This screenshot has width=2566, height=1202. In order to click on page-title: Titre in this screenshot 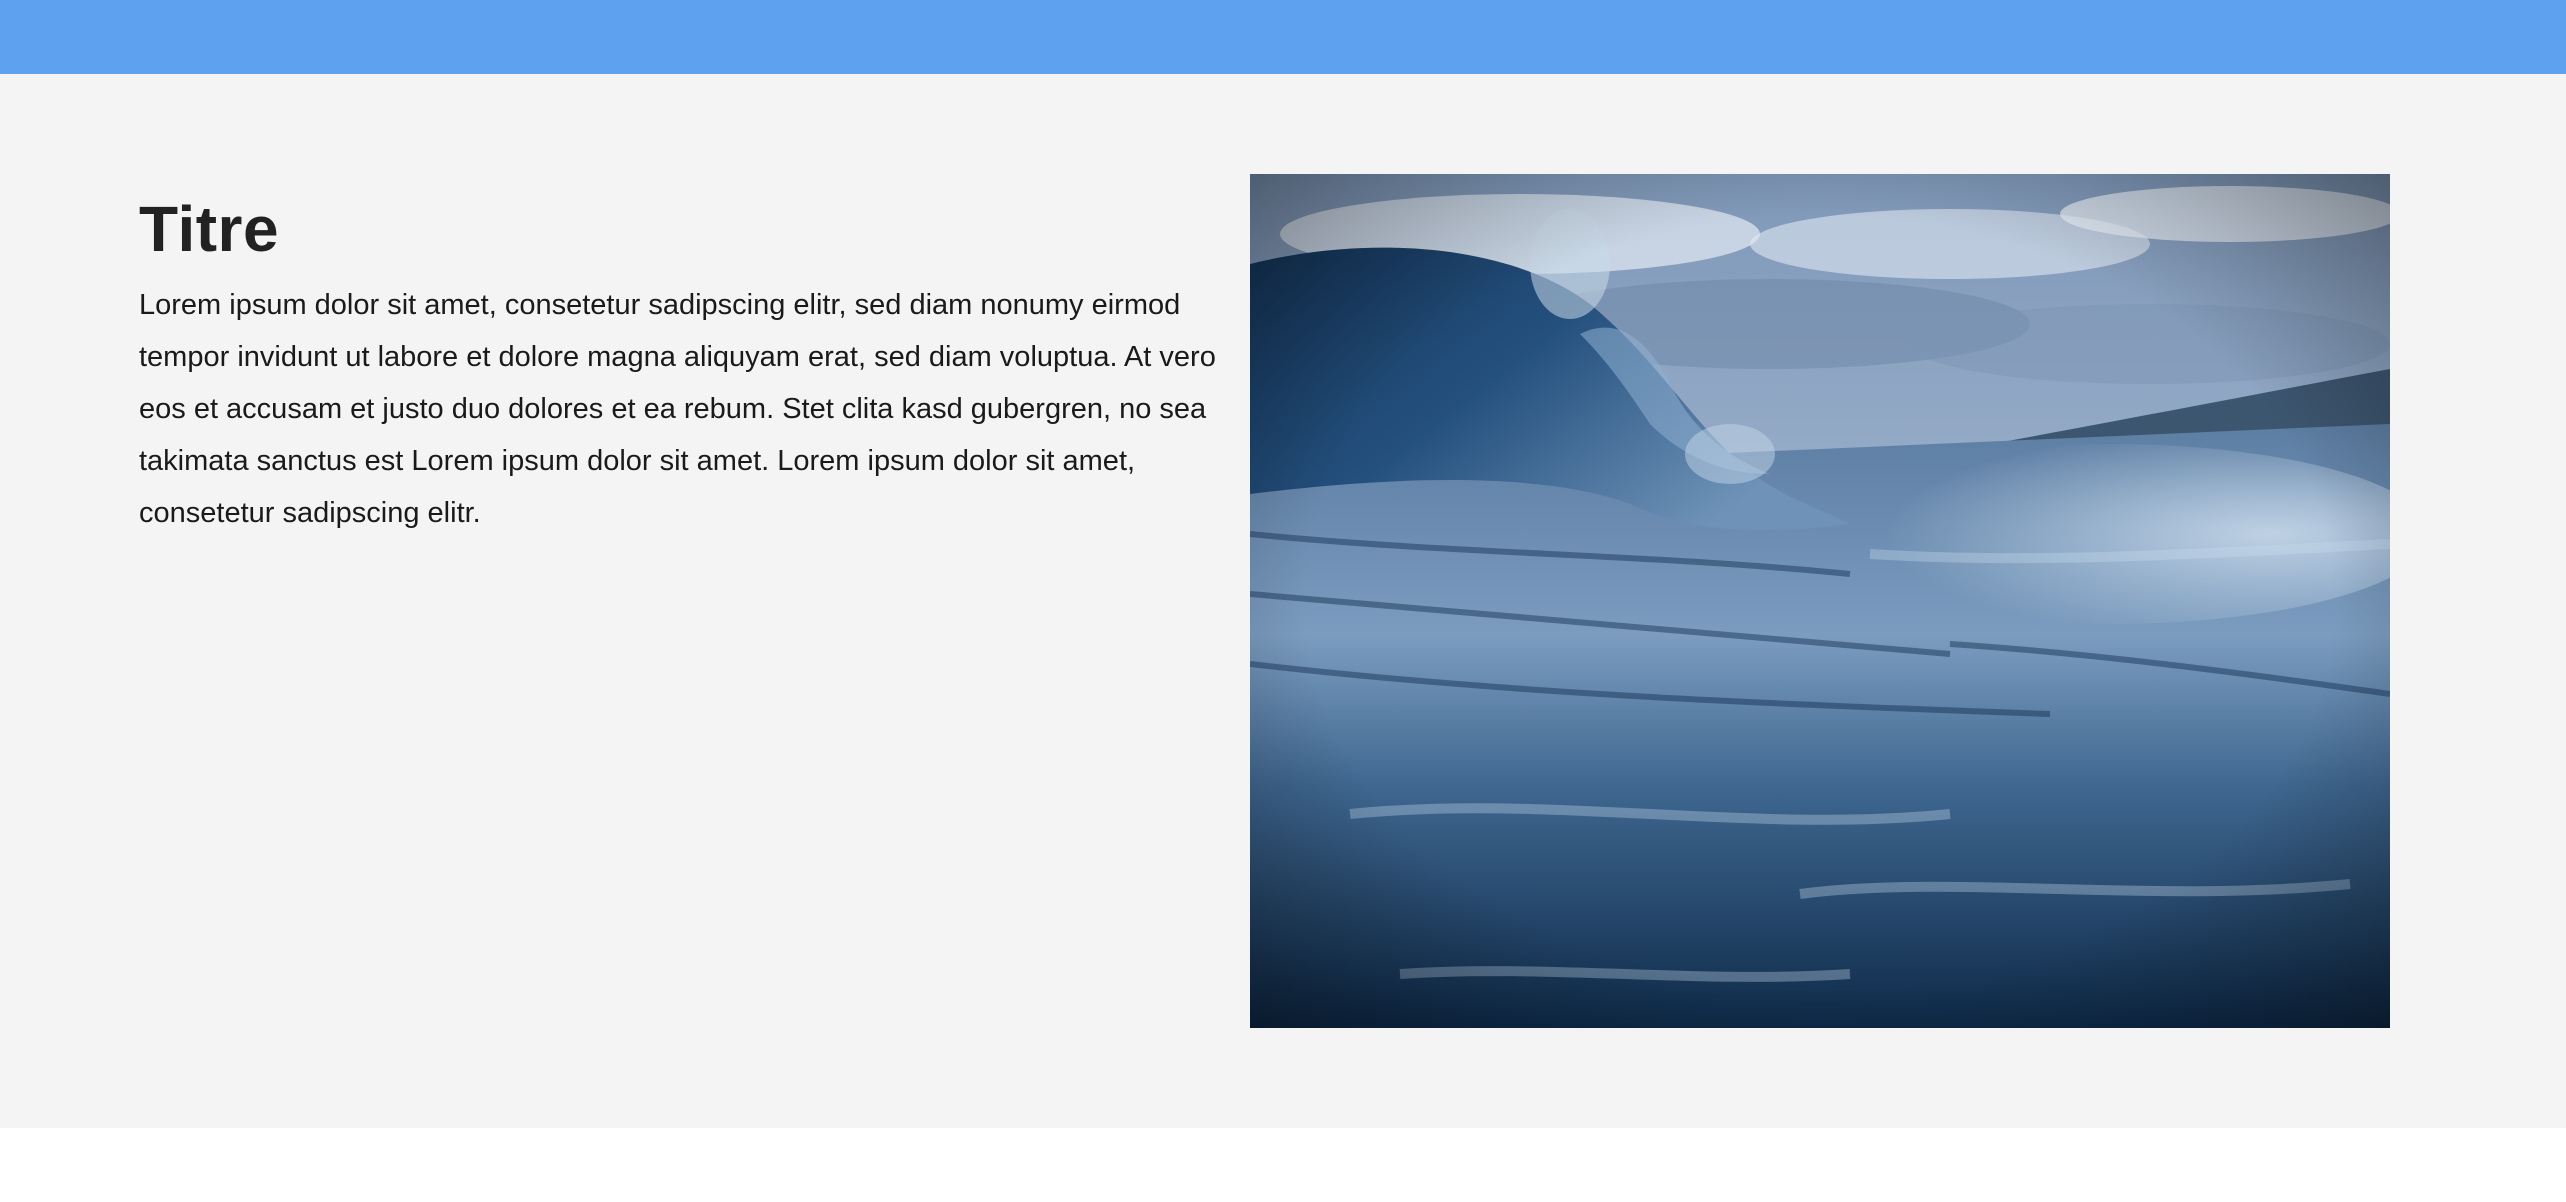, I will do `click(209, 229)`.